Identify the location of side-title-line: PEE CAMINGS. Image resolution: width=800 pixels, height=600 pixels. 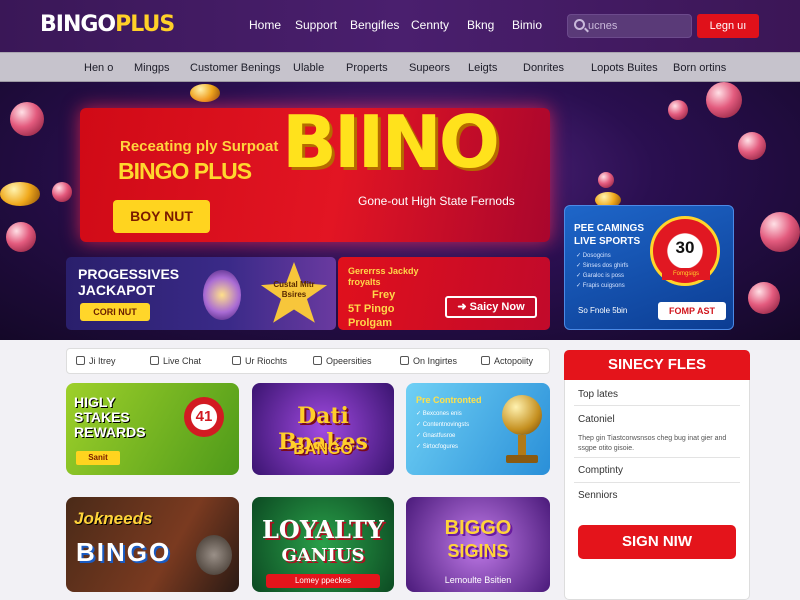
(609, 228).